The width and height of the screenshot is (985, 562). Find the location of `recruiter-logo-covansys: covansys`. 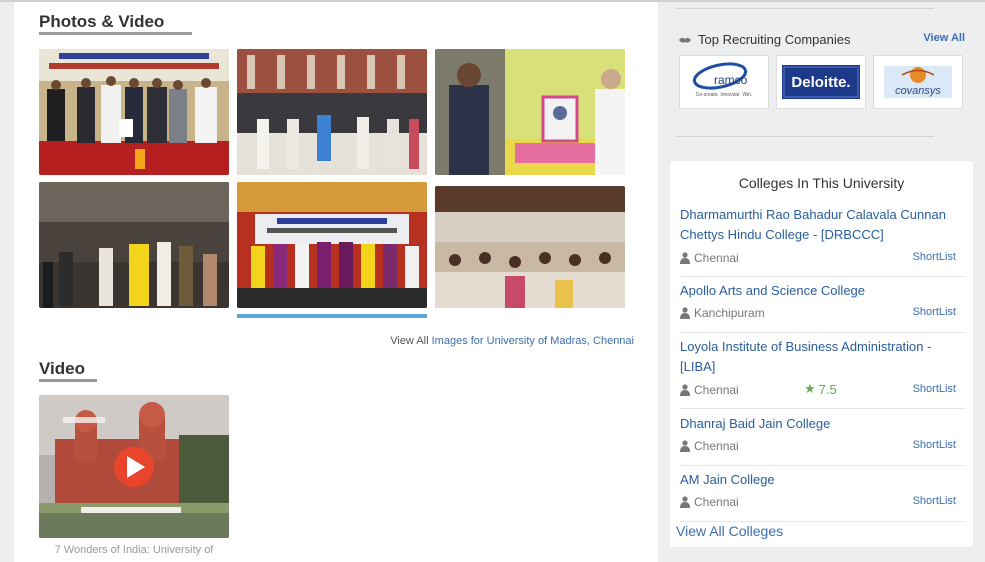

recruiter-logo-covansys: covansys is located at coordinates (918, 82).